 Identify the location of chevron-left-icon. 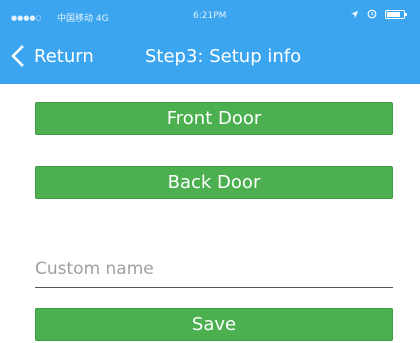
(17, 56).